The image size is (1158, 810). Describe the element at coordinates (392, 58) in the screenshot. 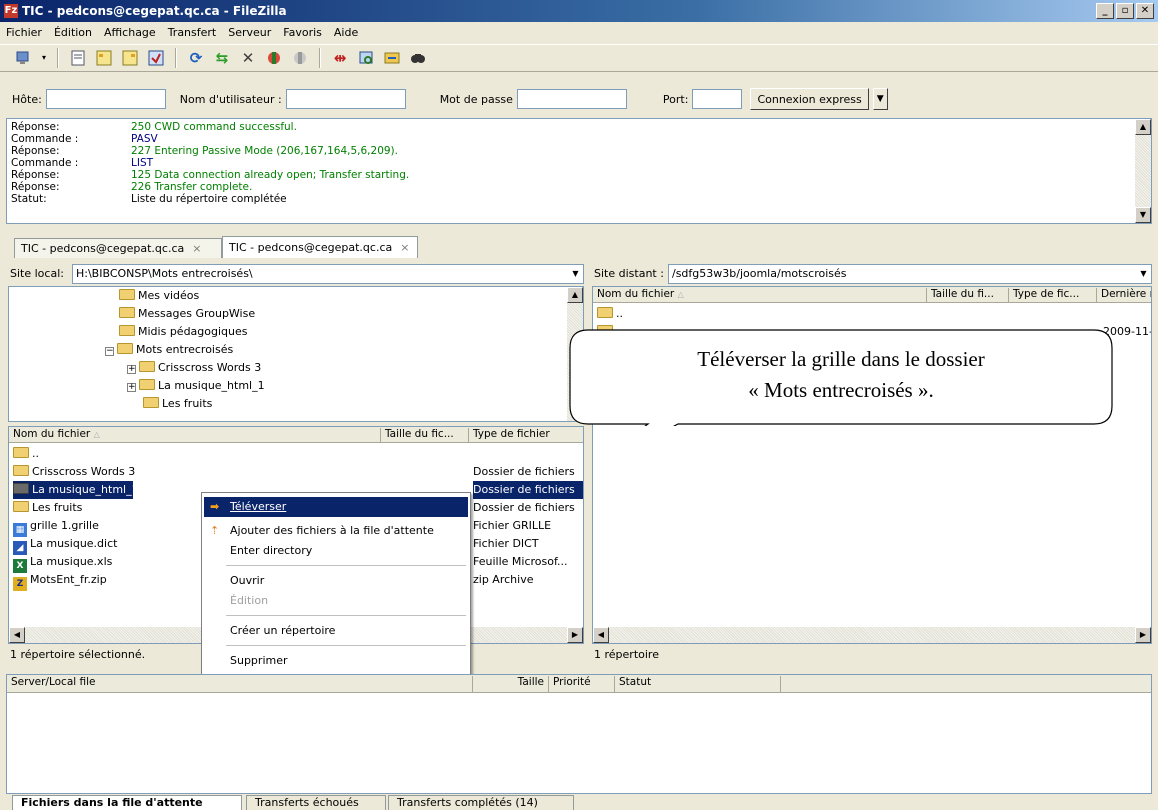

I see `sync-browse-icon` at that location.